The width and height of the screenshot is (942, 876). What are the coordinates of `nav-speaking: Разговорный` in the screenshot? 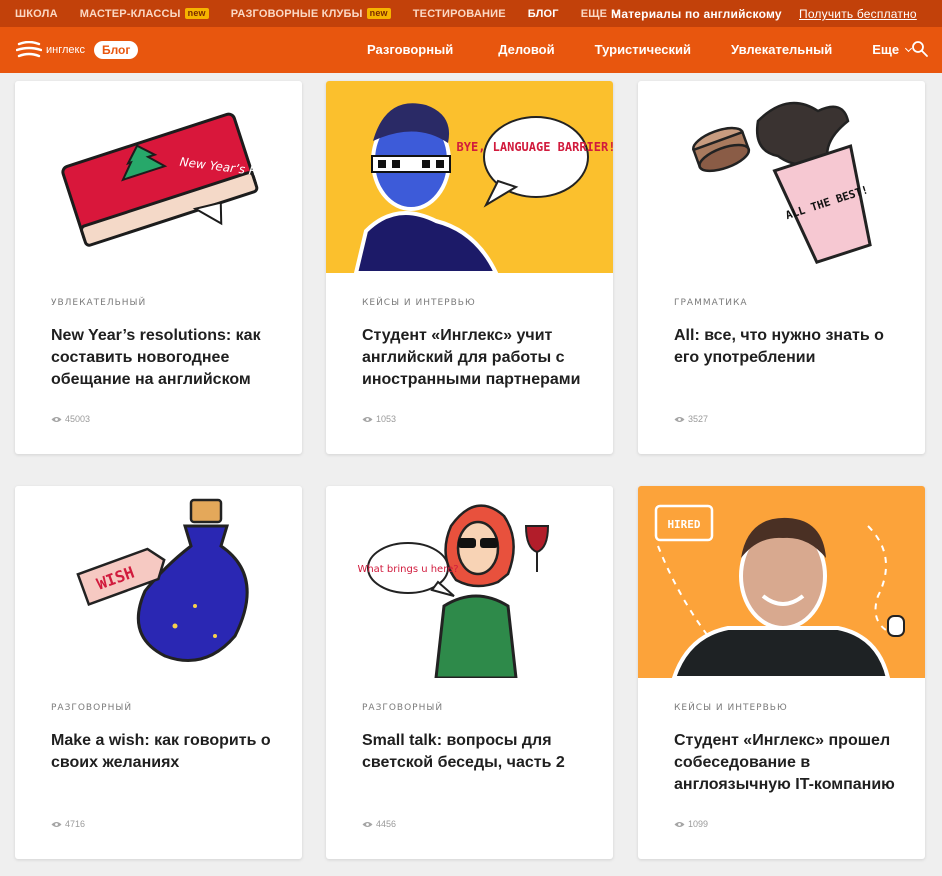 It's located at (410, 49).